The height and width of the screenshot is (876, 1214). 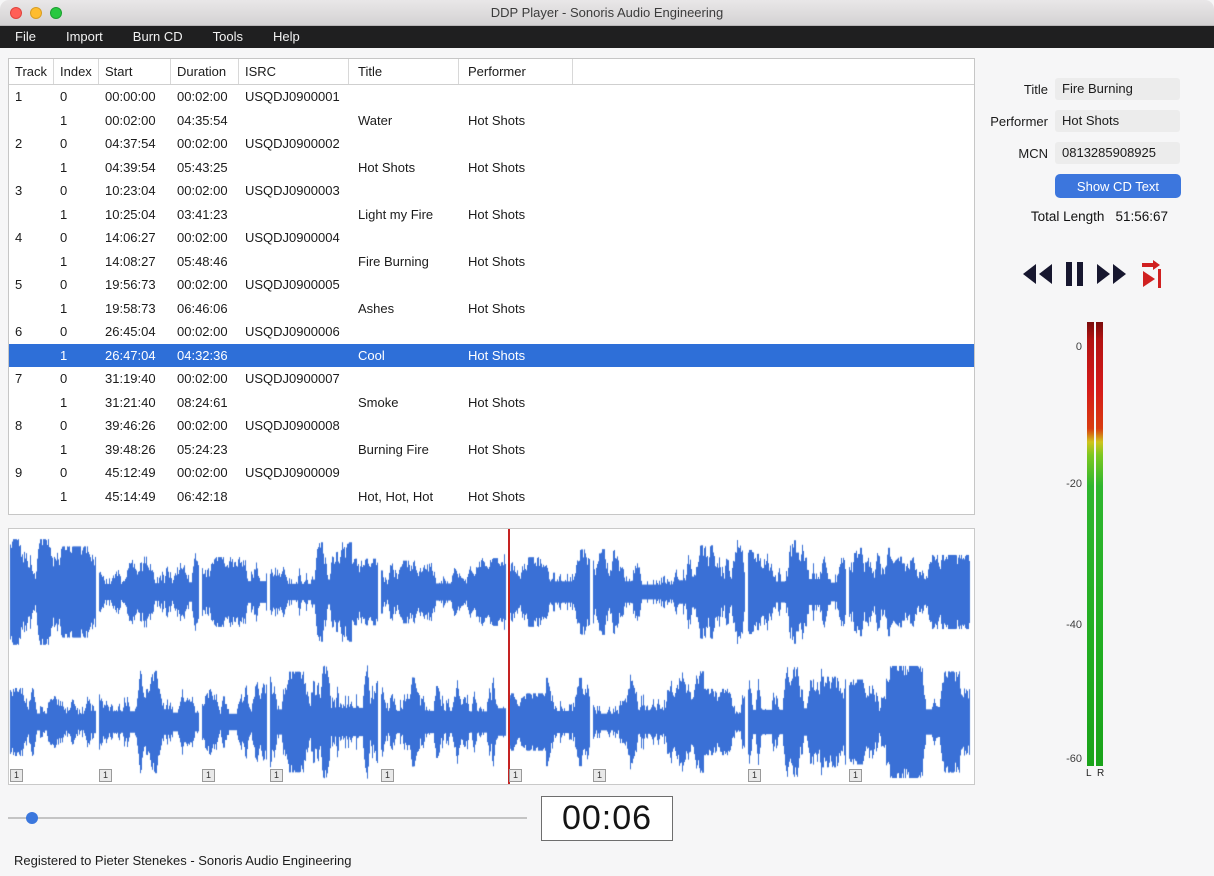 I want to click on table-row: 1 19:58:73 06:46:06 Ashes Hot Shots, so click(x=491, y=309).